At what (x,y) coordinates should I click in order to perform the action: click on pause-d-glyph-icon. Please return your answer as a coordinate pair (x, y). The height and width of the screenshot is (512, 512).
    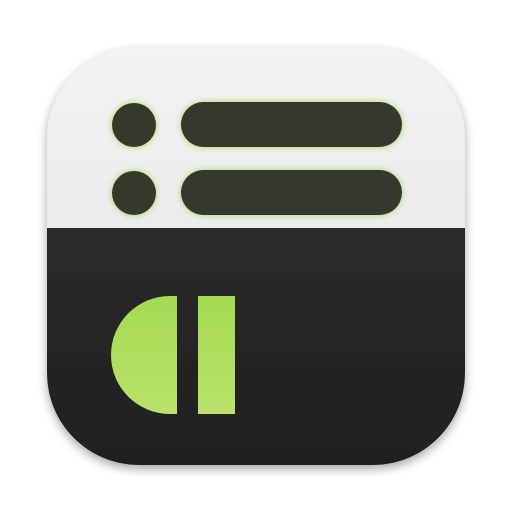
    Looking at the image, I should click on (173, 355).